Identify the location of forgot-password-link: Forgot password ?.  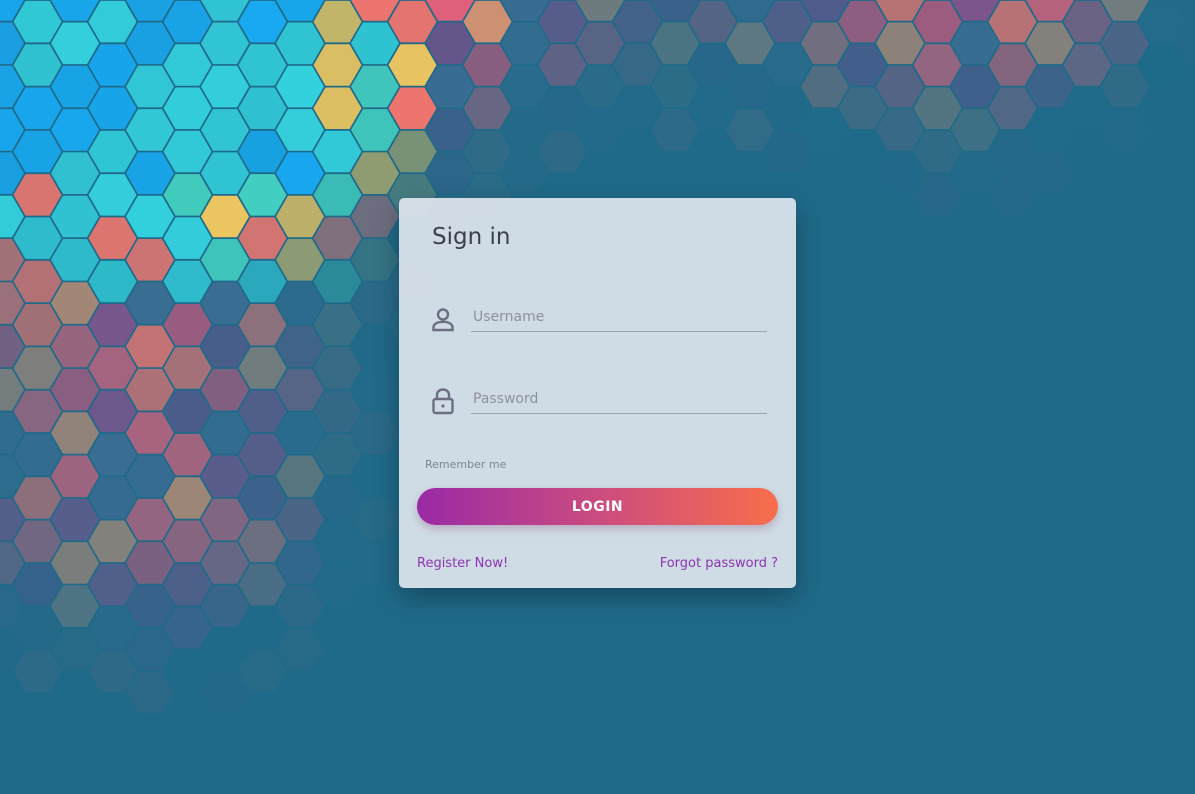
(719, 563).